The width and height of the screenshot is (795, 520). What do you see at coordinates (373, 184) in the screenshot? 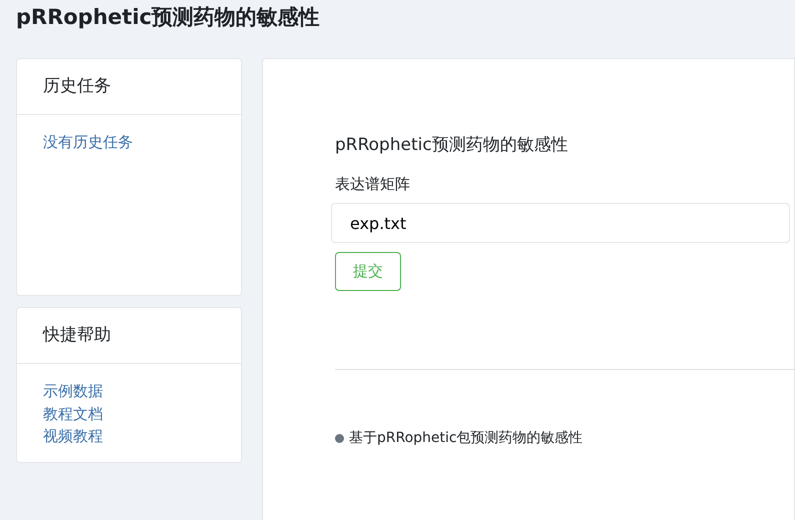
I see `field-label: 表达谱矩阵` at bounding box center [373, 184].